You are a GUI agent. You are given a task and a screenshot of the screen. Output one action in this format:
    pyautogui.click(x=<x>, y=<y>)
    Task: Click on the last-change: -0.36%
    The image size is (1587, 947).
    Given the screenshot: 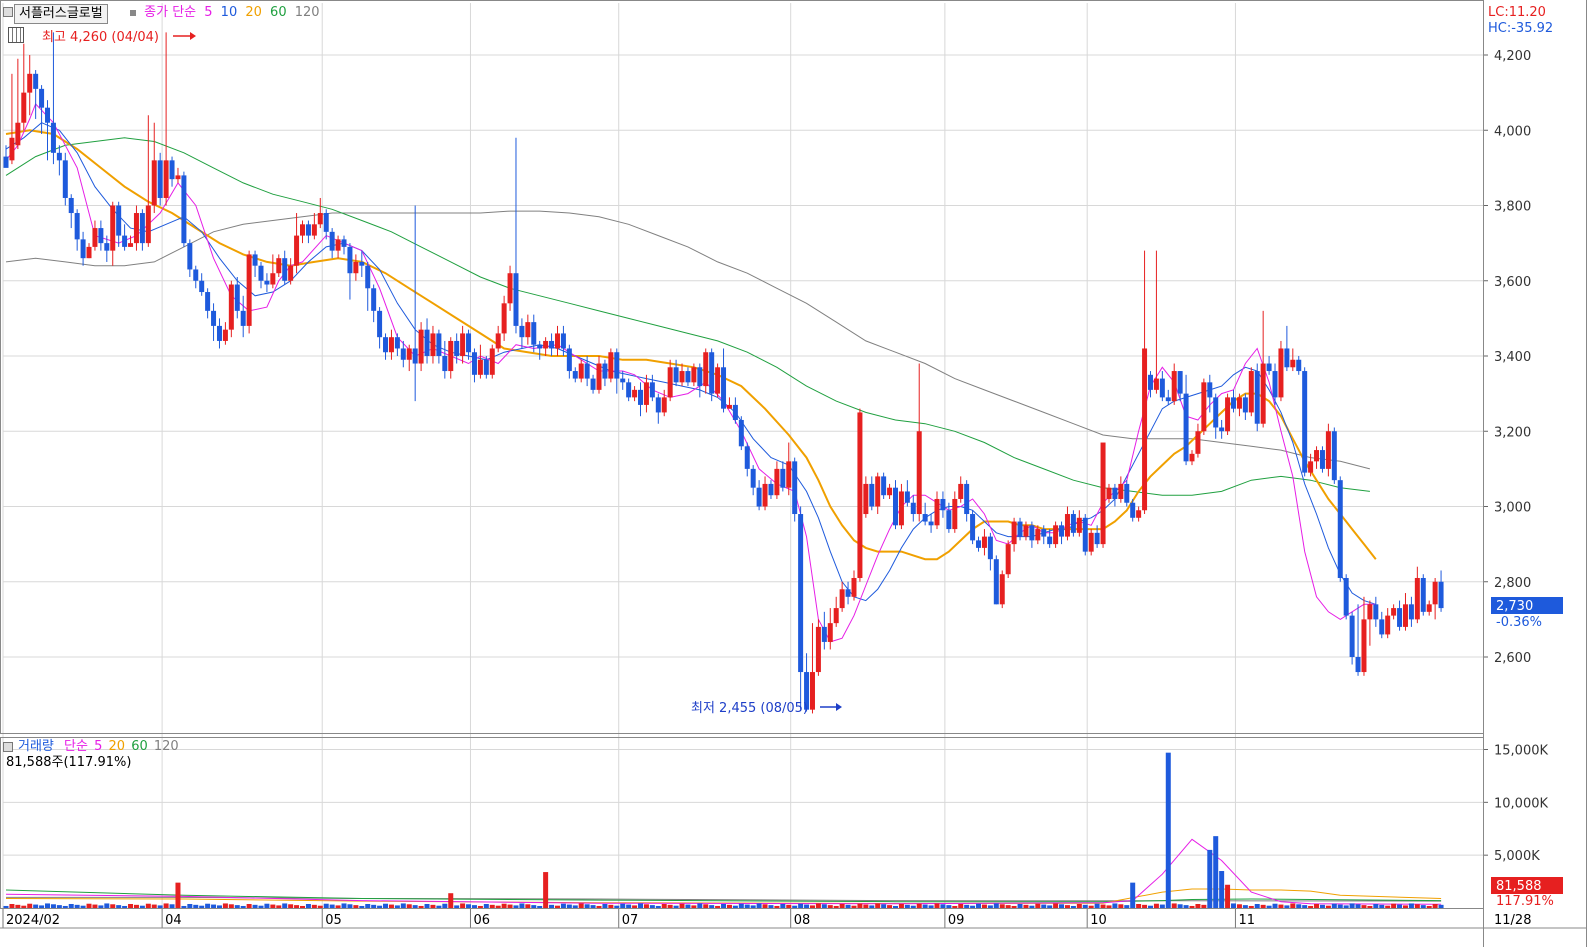 What is the action you would take?
    pyautogui.click(x=1519, y=622)
    